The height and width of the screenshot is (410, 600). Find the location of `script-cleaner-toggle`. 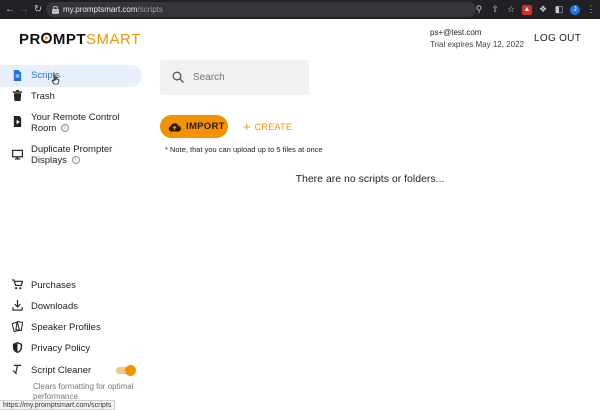

script-cleaner-toggle is located at coordinates (126, 370).